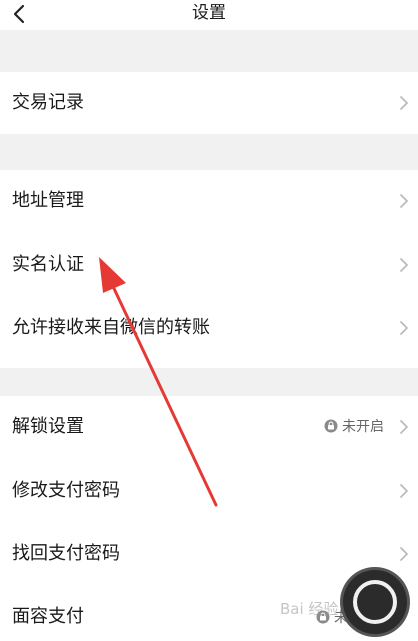 The width and height of the screenshot is (418, 641). What do you see at coordinates (48, 200) in the screenshot?
I see `row-label: 地址管理` at bounding box center [48, 200].